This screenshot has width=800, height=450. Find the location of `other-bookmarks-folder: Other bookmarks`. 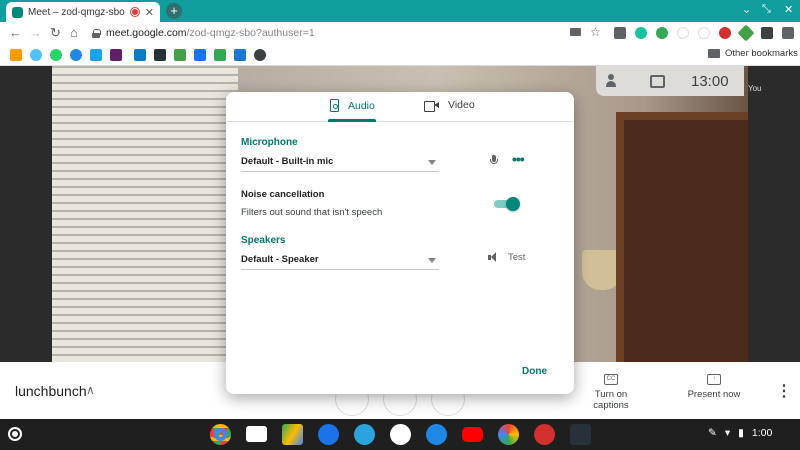

other-bookmarks-folder: Other bookmarks is located at coordinates (753, 53).